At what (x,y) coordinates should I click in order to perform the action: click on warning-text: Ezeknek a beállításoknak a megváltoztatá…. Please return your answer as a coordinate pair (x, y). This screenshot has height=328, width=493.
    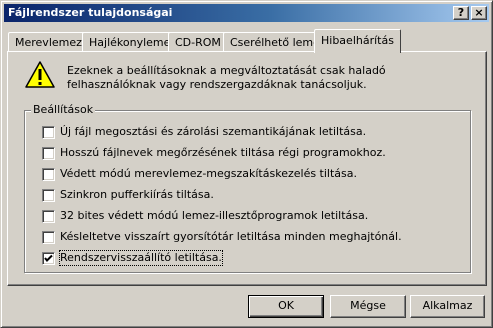
    Looking at the image, I should click on (267, 78).